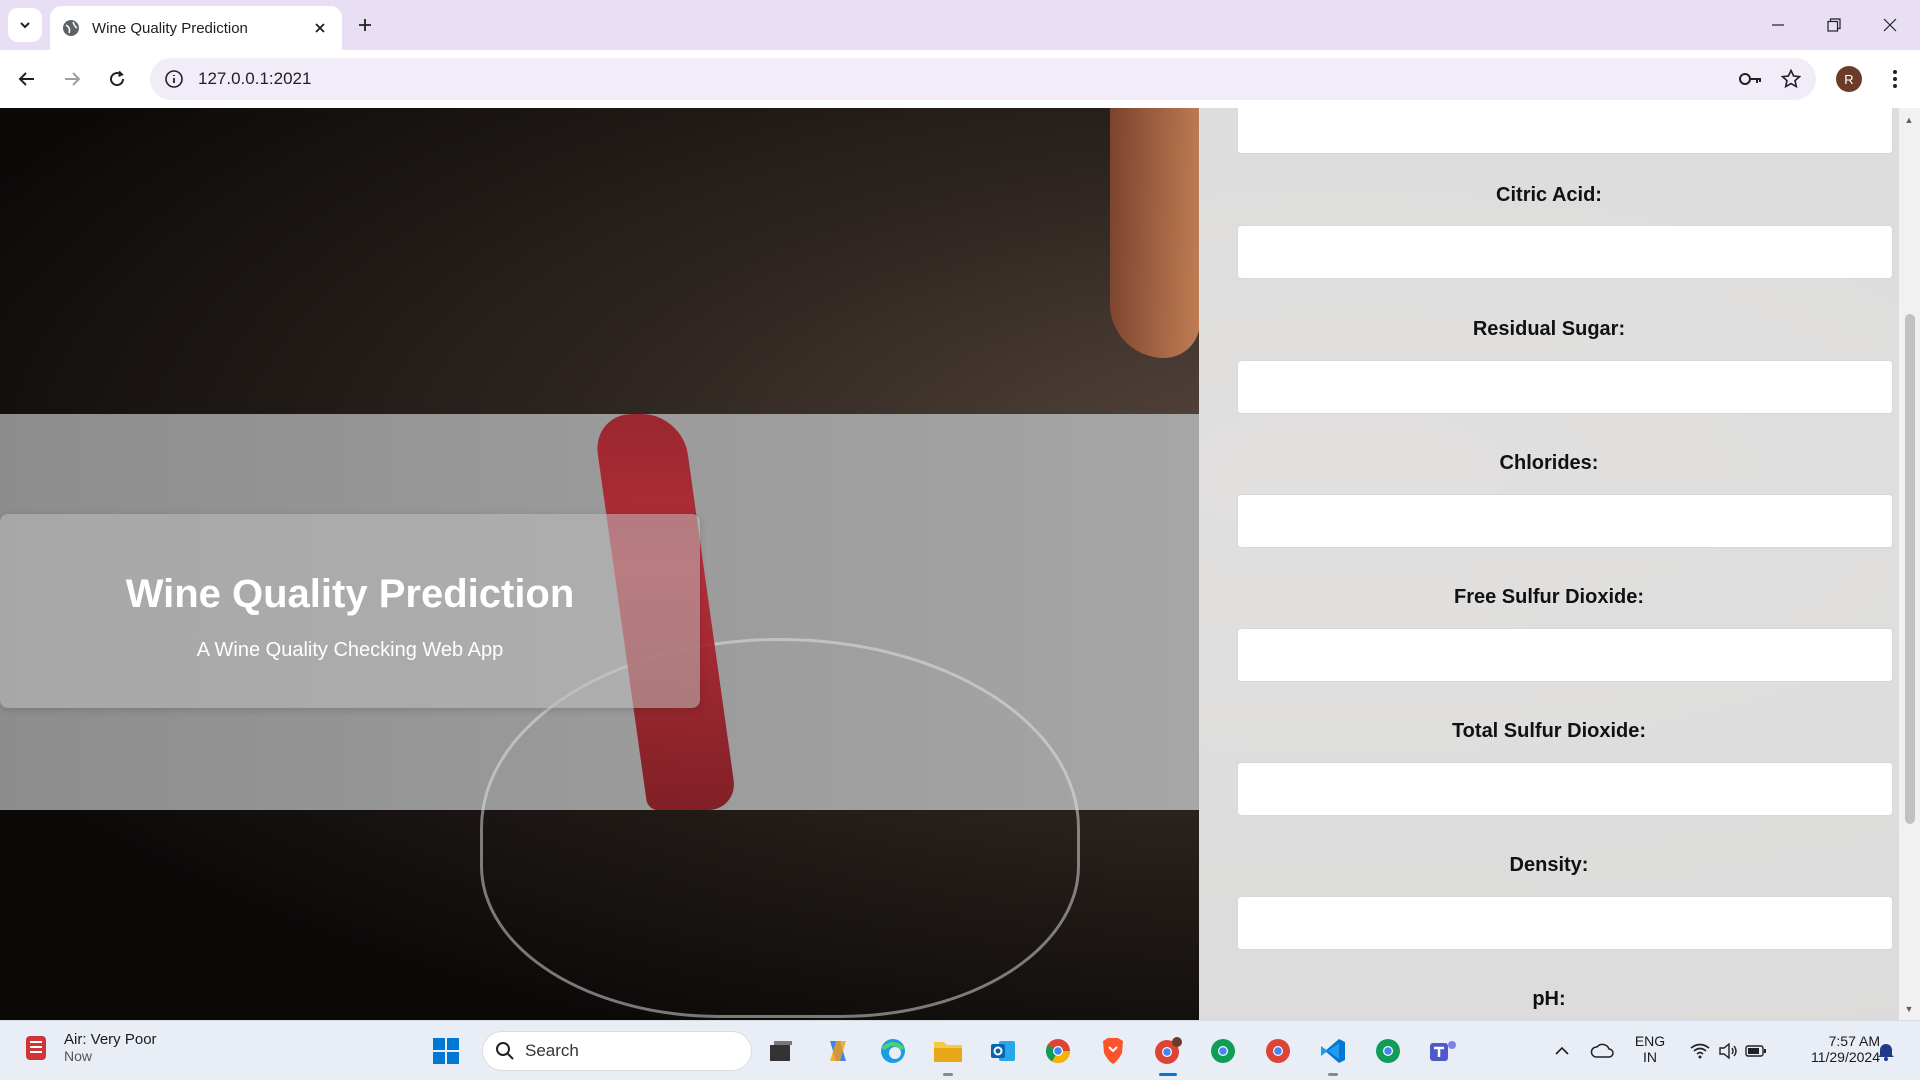 This screenshot has width=1920, height=1080. What do you see at coordinates (110, 1039) in the screenshot?
I see `weather-status: Air: Very Poor` at bounding box center [110, 1039].